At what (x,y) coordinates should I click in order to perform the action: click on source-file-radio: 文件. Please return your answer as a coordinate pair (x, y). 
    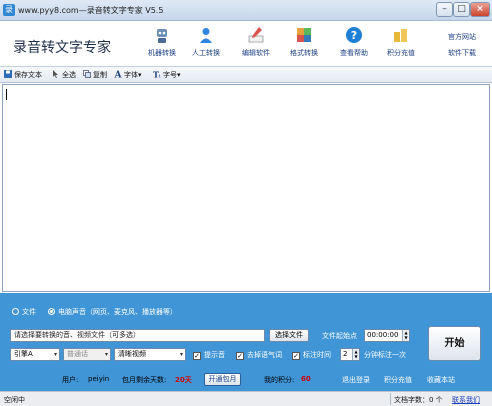
    Looking at the image, I should click on (24, 312).